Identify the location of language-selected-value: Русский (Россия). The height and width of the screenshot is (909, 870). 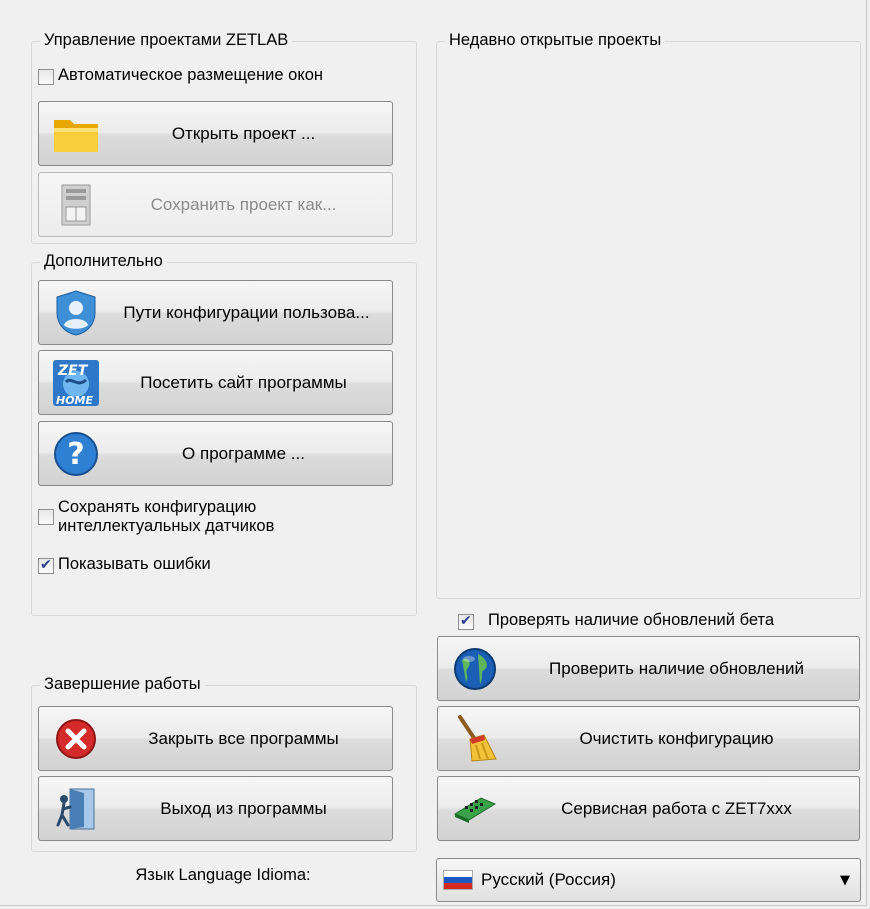
(548, 879).